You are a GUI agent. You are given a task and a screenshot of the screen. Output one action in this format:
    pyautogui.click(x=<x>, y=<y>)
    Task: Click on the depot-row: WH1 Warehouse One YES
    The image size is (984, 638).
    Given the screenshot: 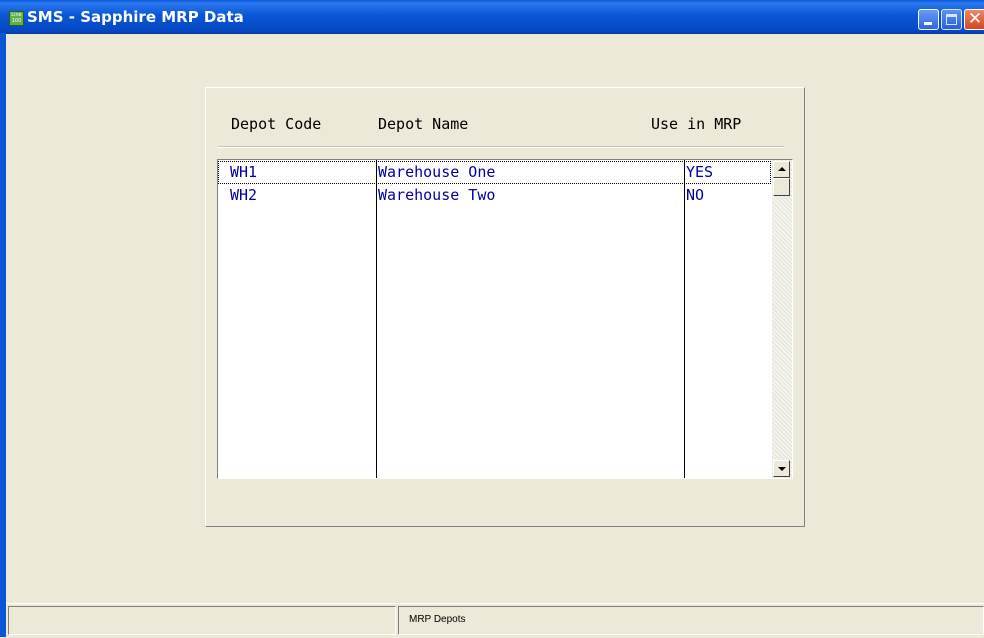 What is the action you would take?
    pyautogui.click(x=494, y=172)
    